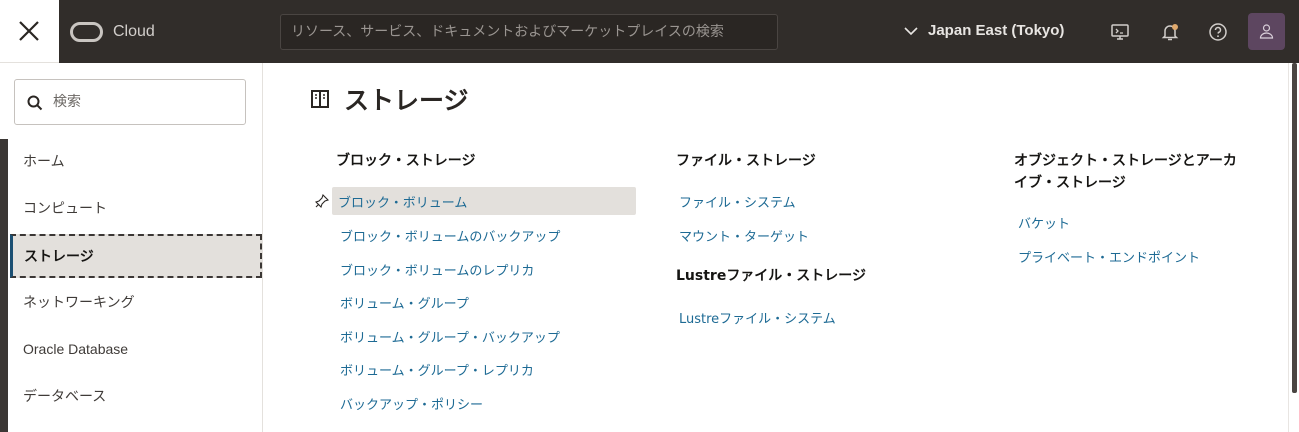 The width and height of the screenshot is (1299, 432). Describe the element at coordinates (771, 276) in the screenshot. I see `lustre-storage-heading: Lustreファイル・ストレージ` at that location.